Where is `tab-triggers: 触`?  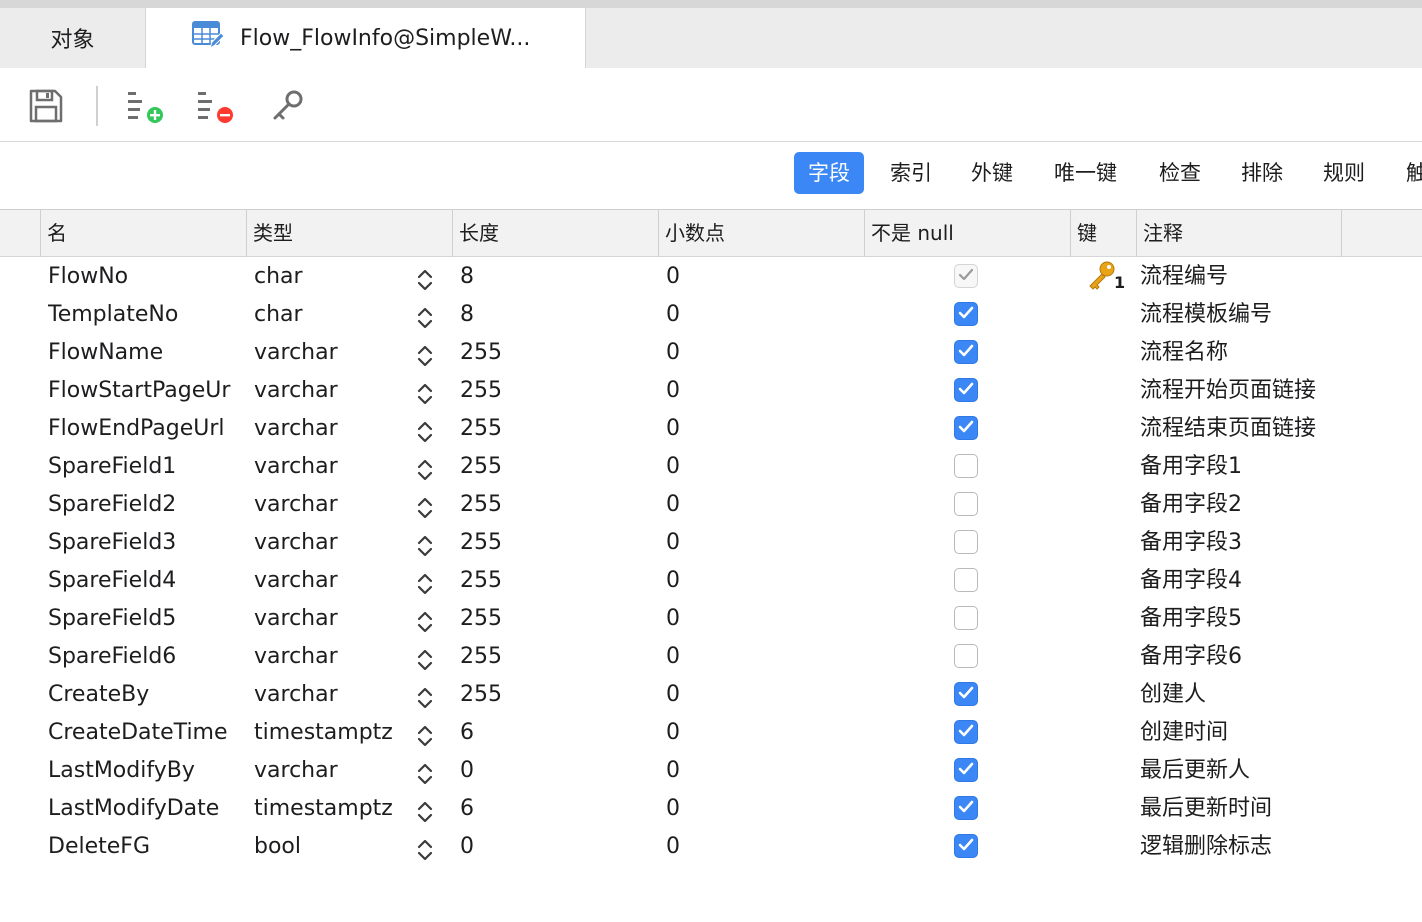 tab-triggers: 触 is located at coordinates (1407, 173).